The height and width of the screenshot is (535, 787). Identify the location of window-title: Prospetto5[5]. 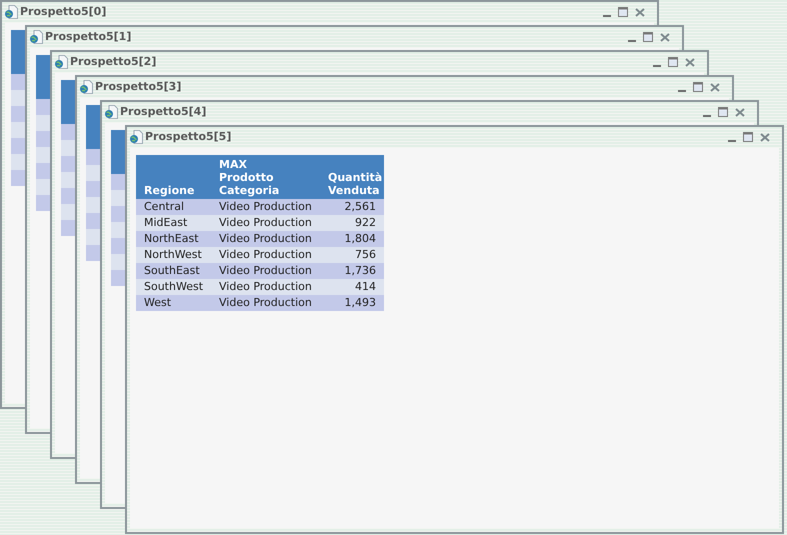
(188, 136).